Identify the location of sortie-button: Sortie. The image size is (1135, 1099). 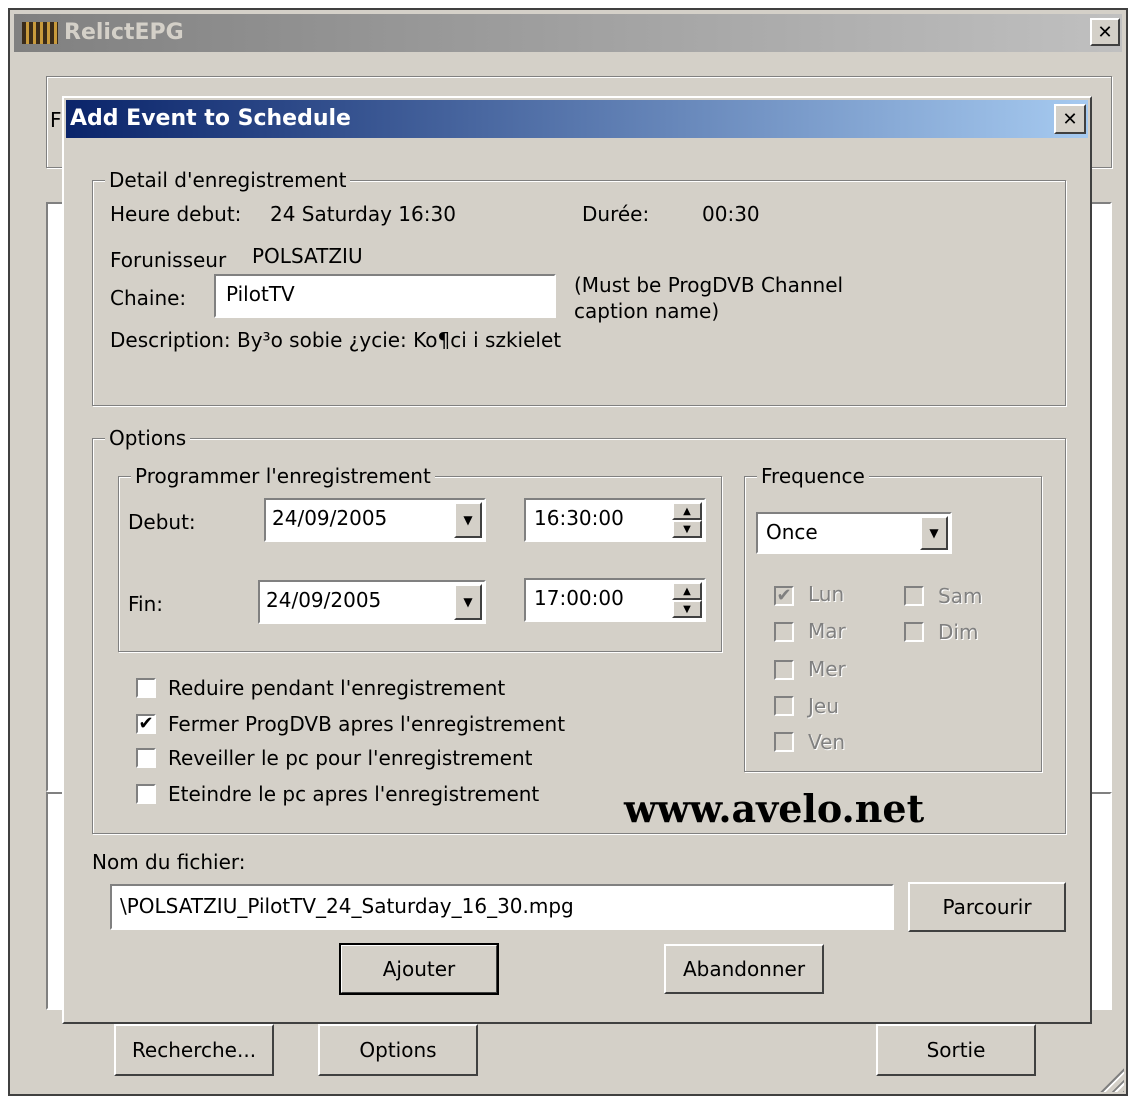
(956, 1050).